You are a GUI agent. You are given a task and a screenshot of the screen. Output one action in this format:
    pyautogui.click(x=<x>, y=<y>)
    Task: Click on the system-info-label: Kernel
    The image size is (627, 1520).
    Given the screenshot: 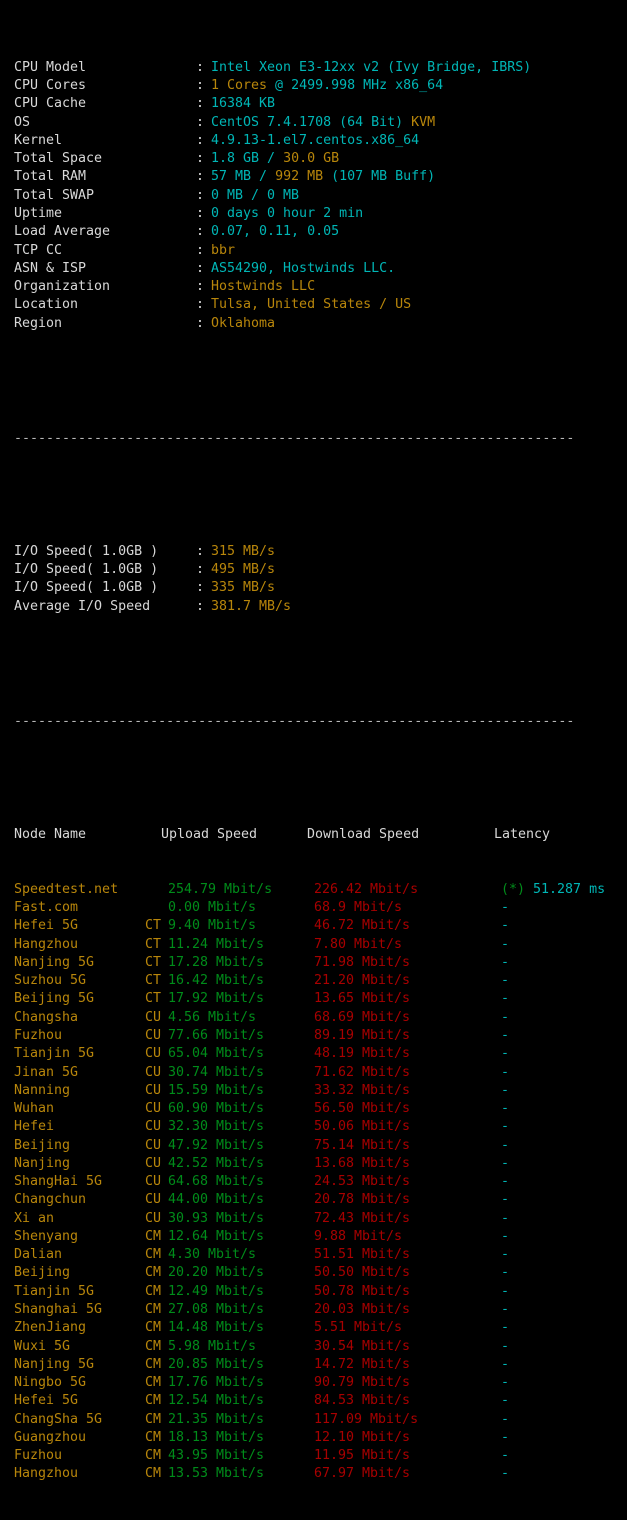 What is the action you would take?
    pyautogui.click(x=38, y=140)
    